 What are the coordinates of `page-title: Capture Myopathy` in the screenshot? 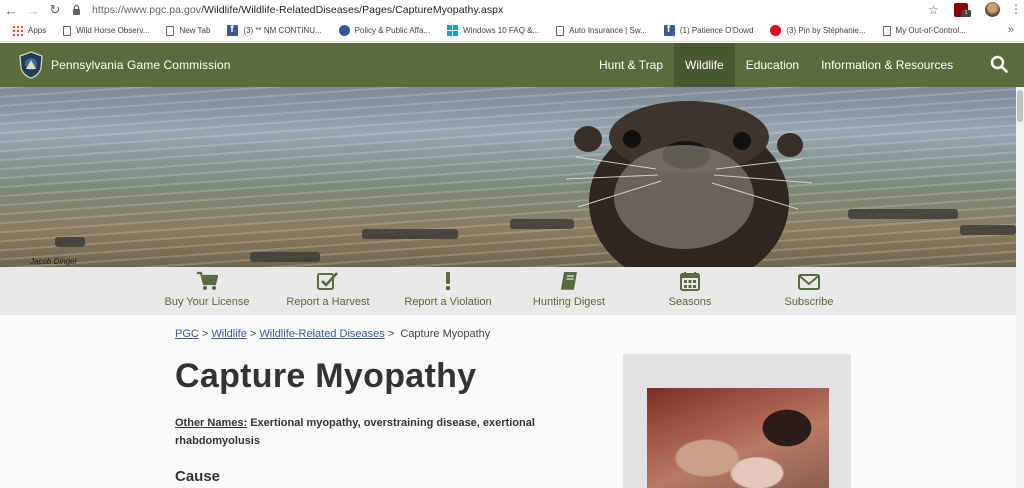 It's located at (326, 376).